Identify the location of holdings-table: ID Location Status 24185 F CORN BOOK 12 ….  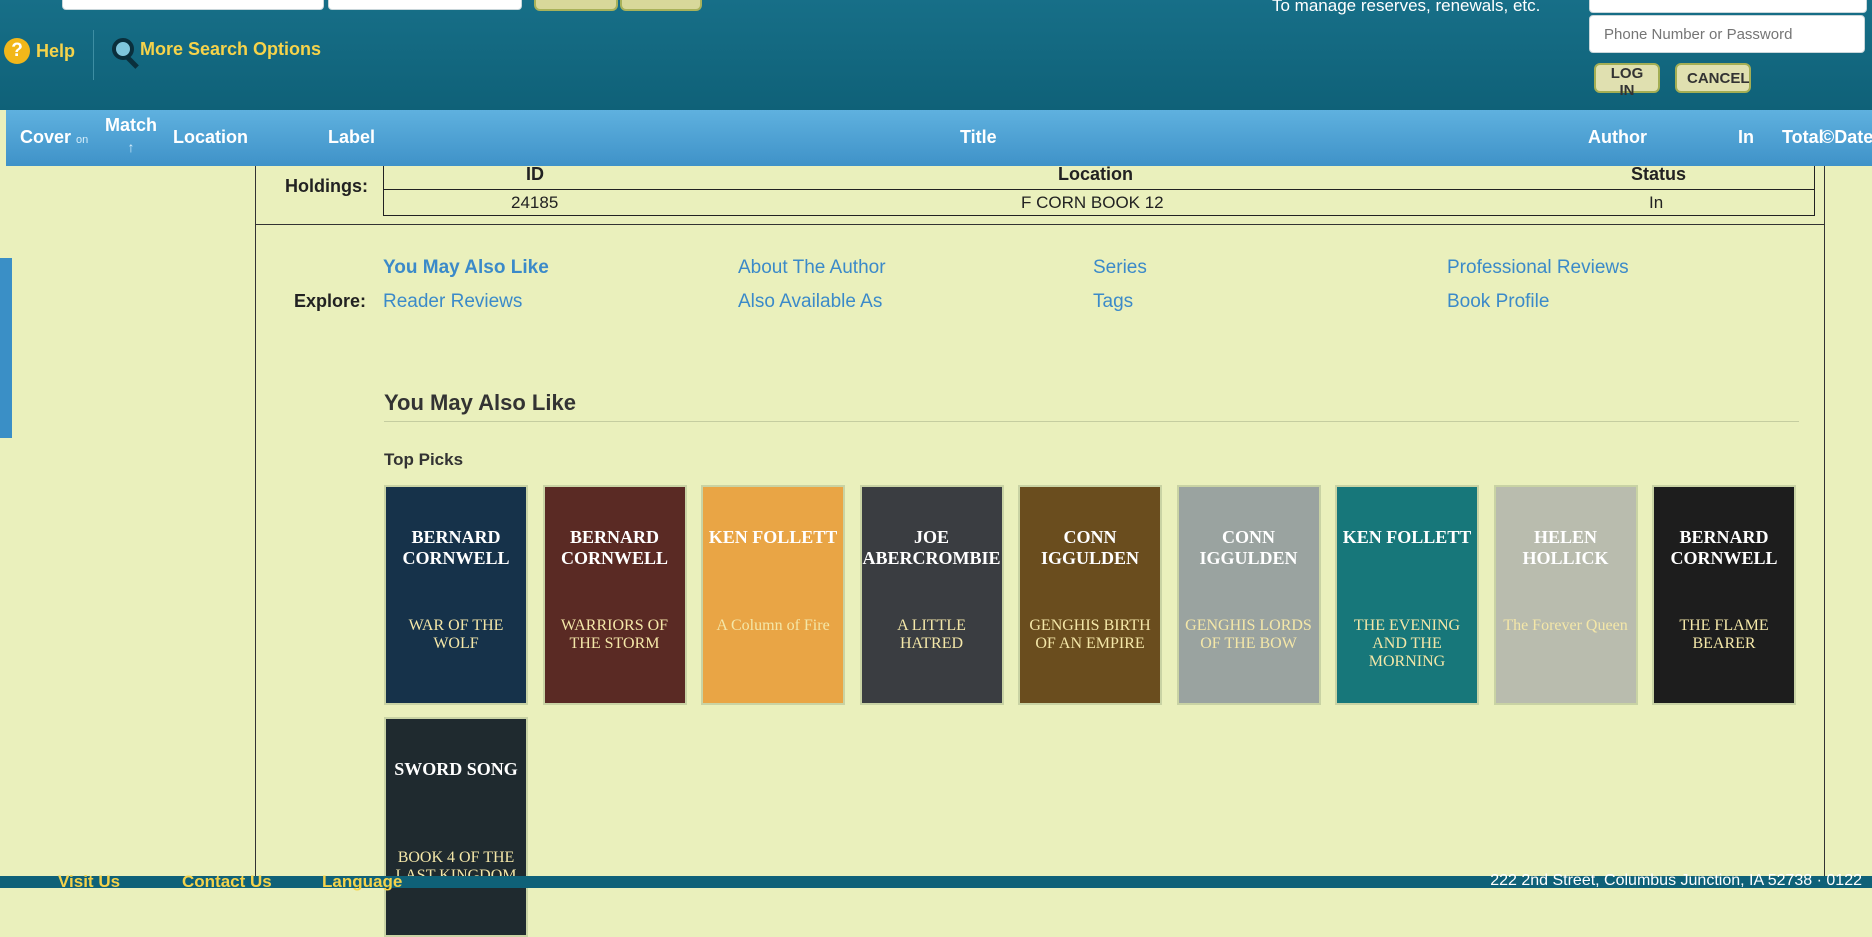
(1099, 190).